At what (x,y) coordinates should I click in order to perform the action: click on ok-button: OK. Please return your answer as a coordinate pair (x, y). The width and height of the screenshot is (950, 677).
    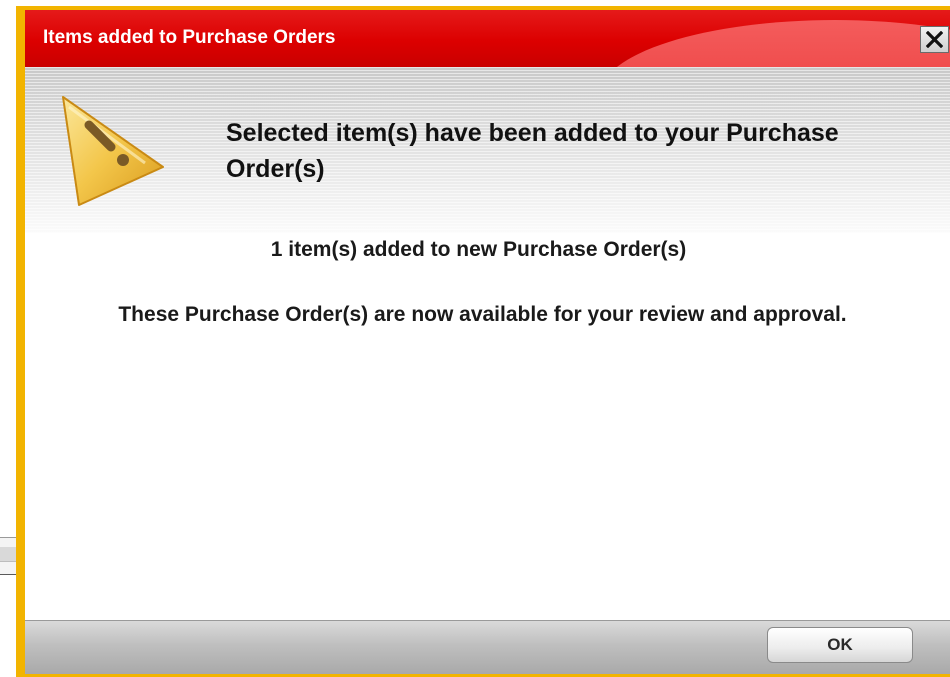
    Looking at the image, I should click on (840, 645).